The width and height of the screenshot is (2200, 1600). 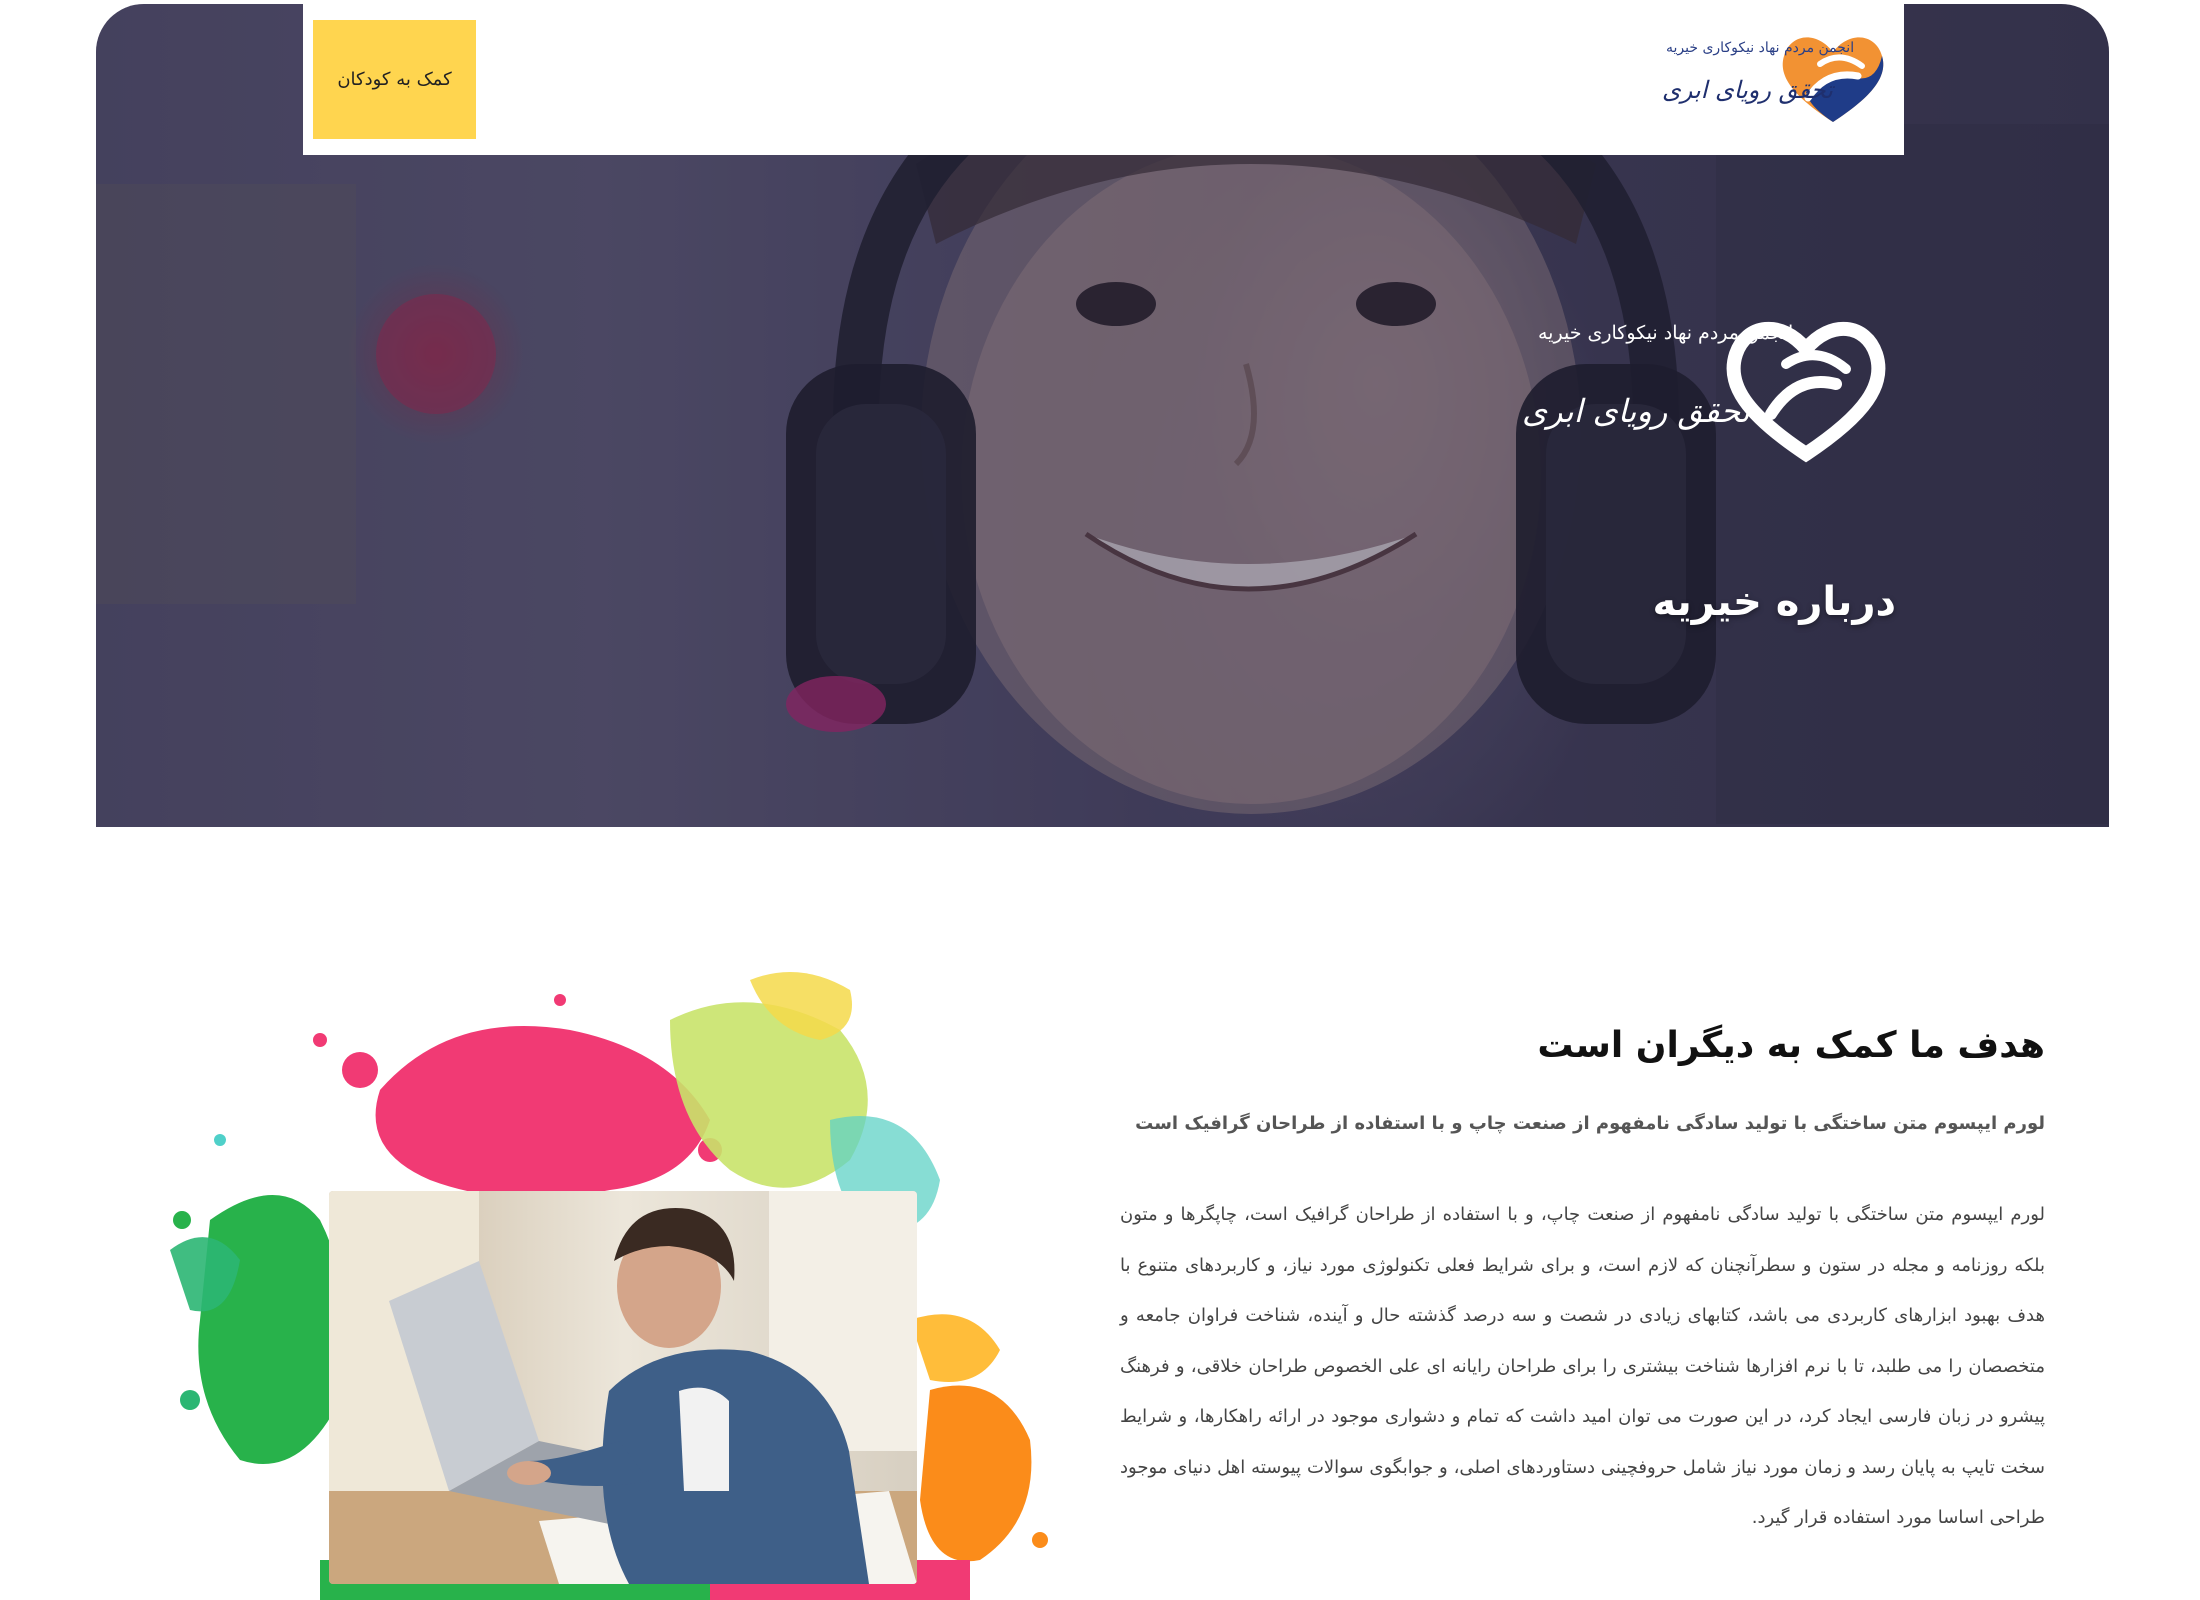 I want to click on page-title: درباره خیریه, so click(x=1774, y=602).